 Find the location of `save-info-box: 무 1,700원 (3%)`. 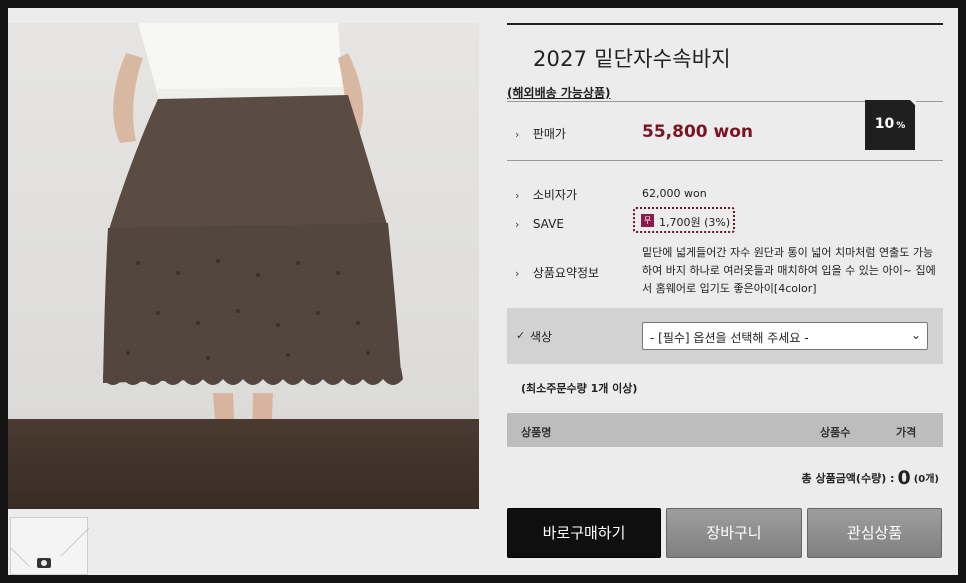

save-info-box: 무 1,700원 (3%) is located at coordinates (684, 220).